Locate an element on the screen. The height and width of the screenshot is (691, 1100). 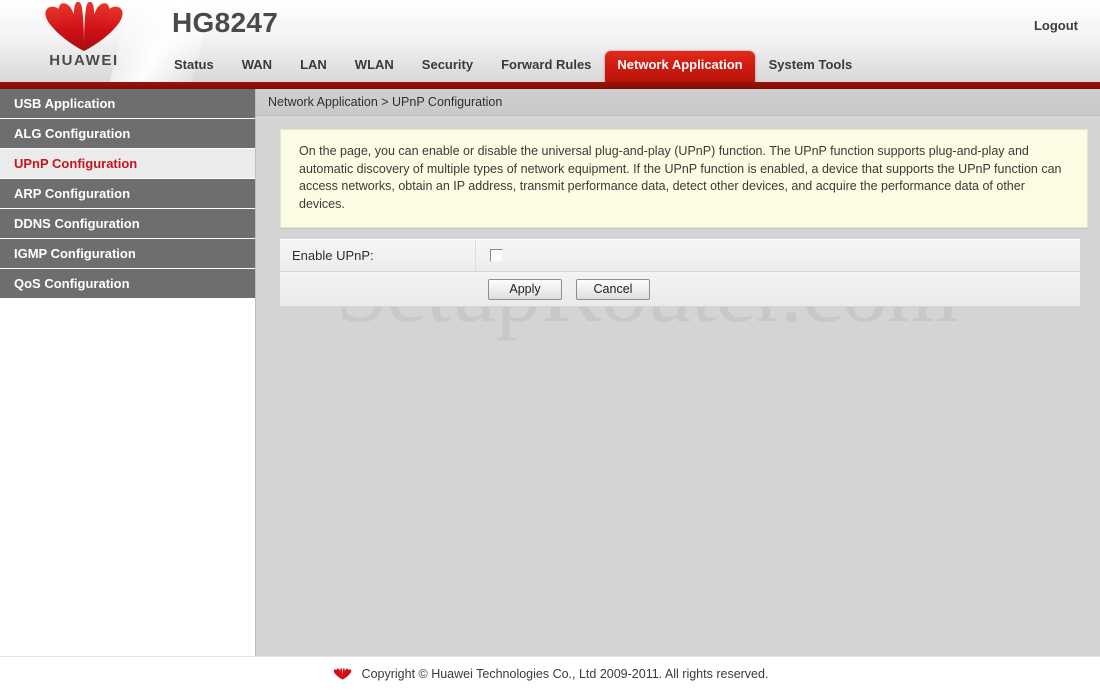
apply-button: Apply is located at coordinates (525, 289).